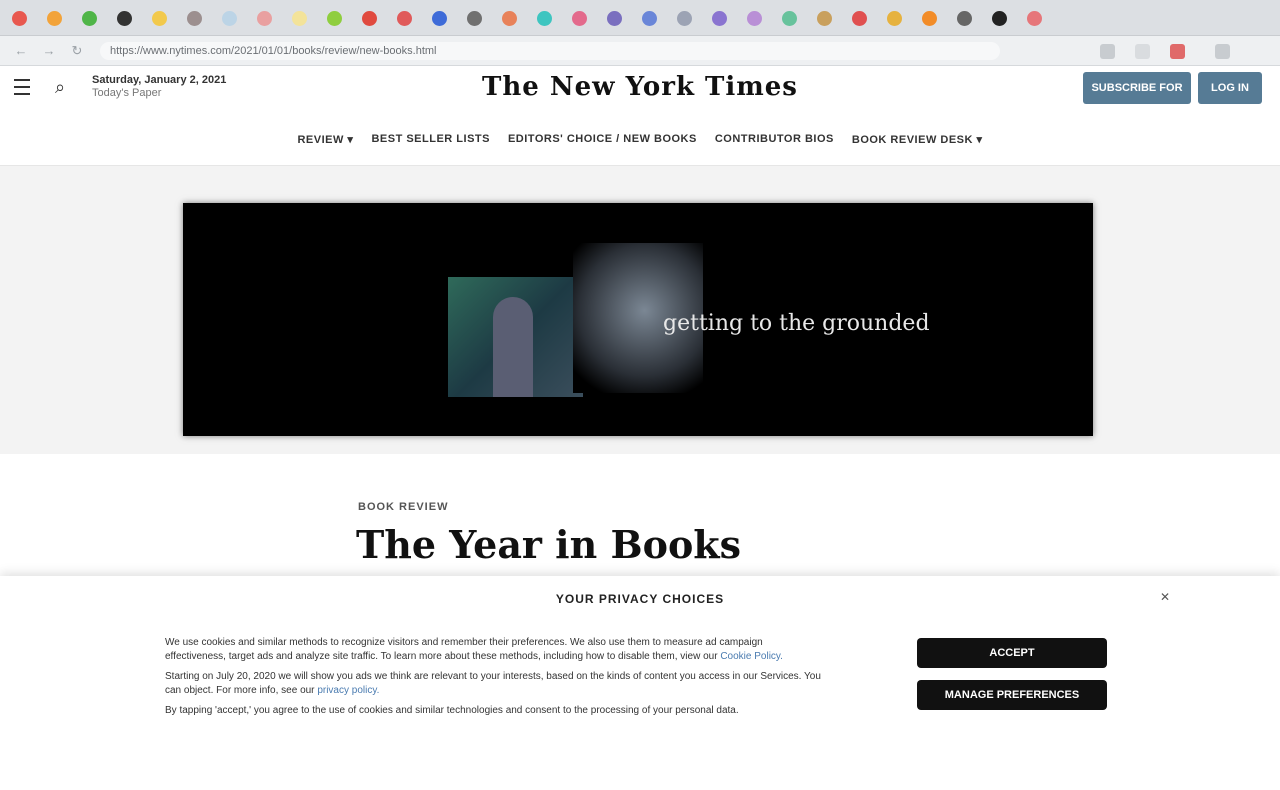 This screenshot has width=1280, height=790. I want to click on section-nav-item: BOOK REVIEW DESK ▾, so click(917, 139).